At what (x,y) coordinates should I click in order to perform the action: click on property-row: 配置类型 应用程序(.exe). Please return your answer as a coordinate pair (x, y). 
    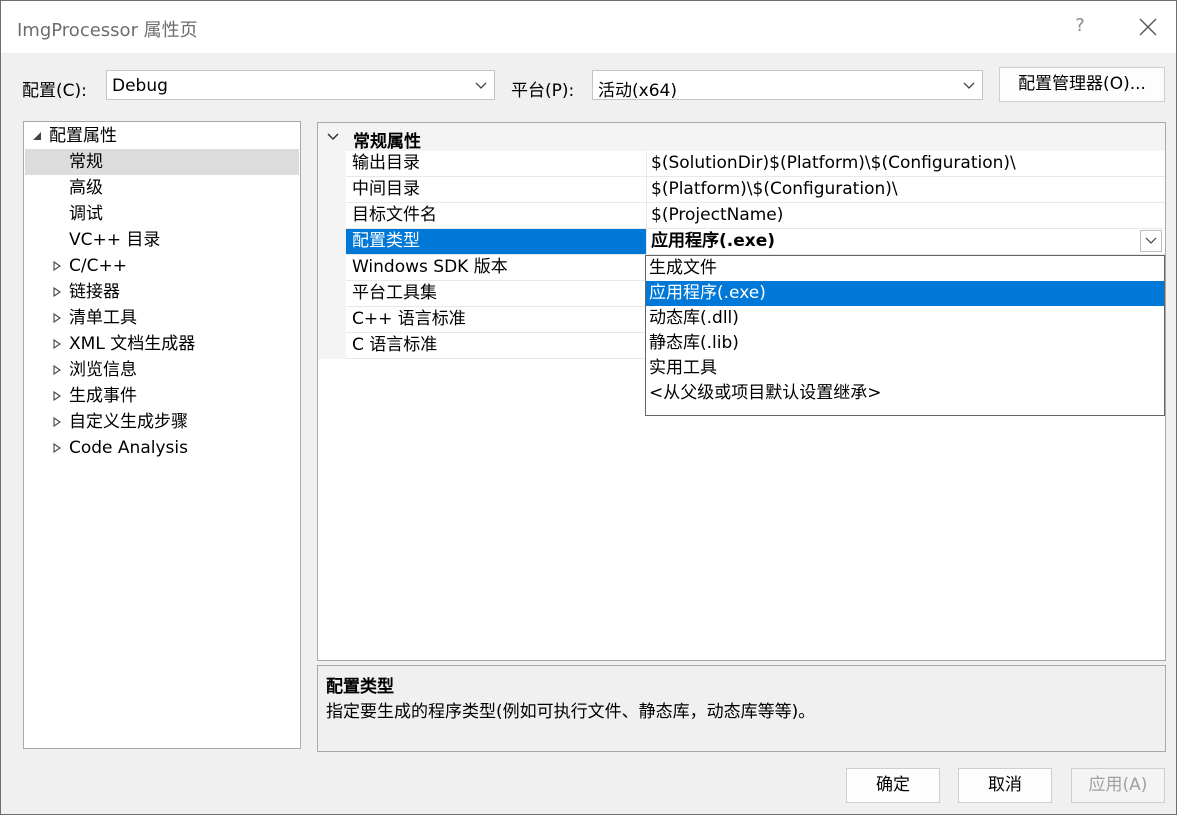
    Looking at the image, I should click on (755, 242).